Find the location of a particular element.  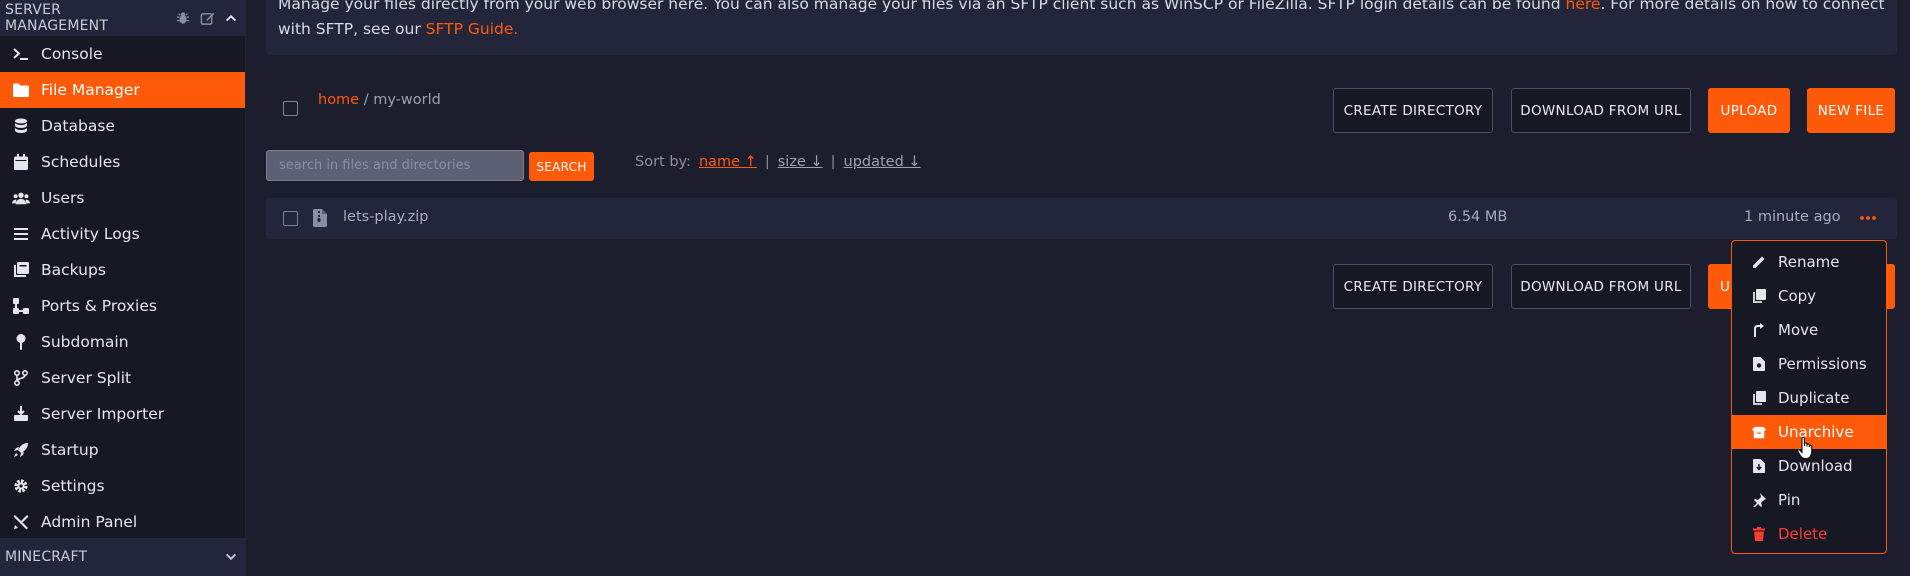

menu-item-move: Move is located at coordinates (1809, 330).